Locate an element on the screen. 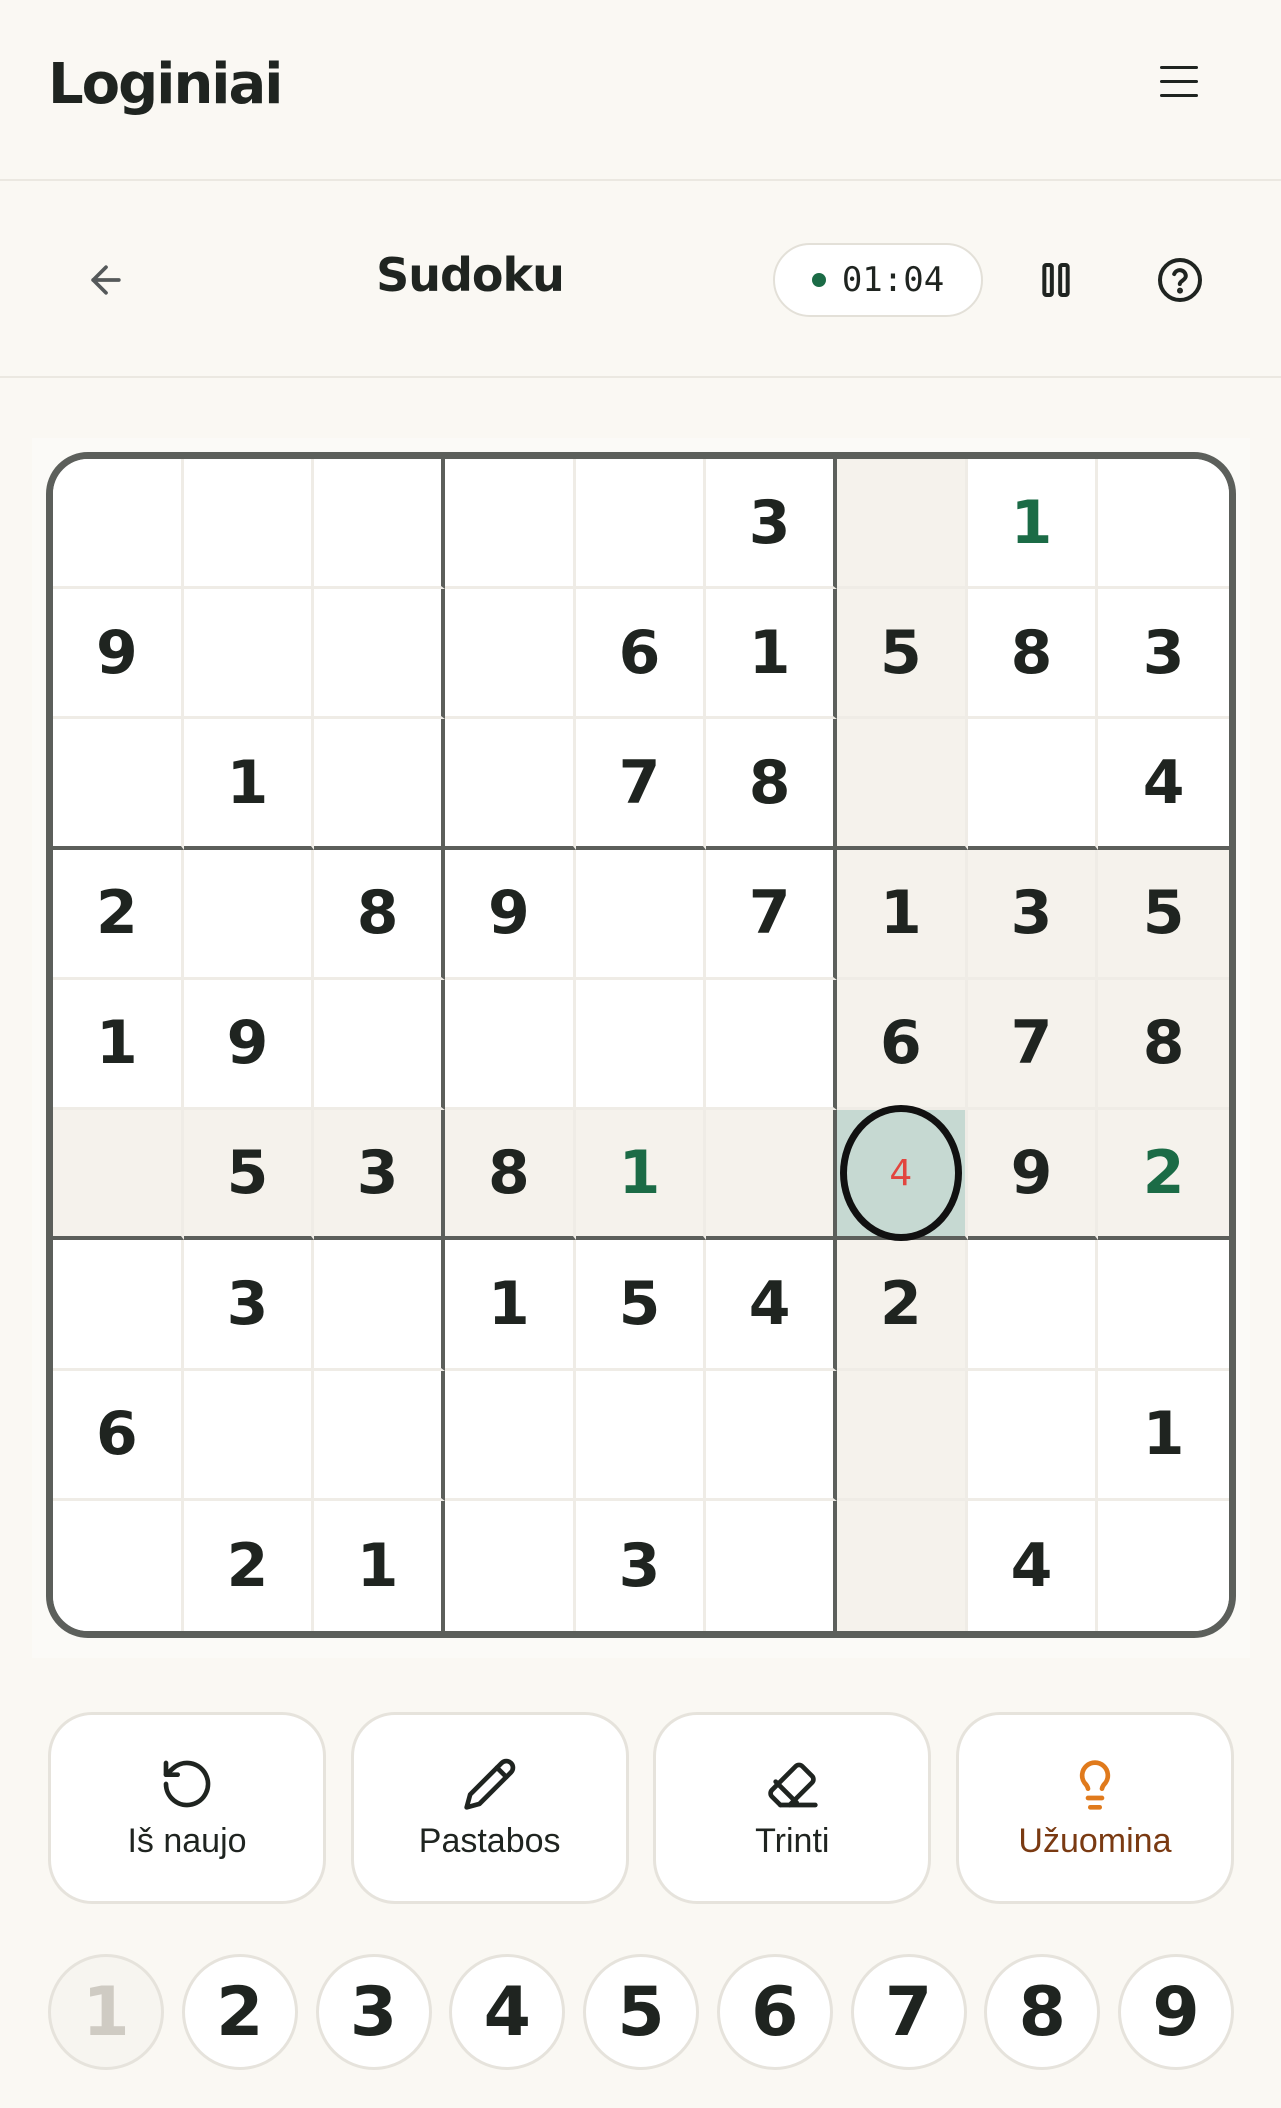  sudoku-cell-r2c1: 9 is located at coordinates (118, 654).